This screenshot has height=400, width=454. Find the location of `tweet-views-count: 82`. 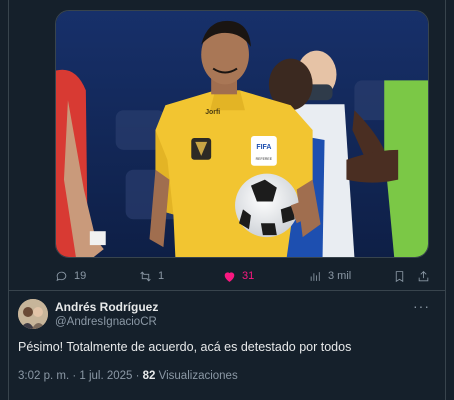

tweet-views-count: 82 is located at coordinates (149, 376).